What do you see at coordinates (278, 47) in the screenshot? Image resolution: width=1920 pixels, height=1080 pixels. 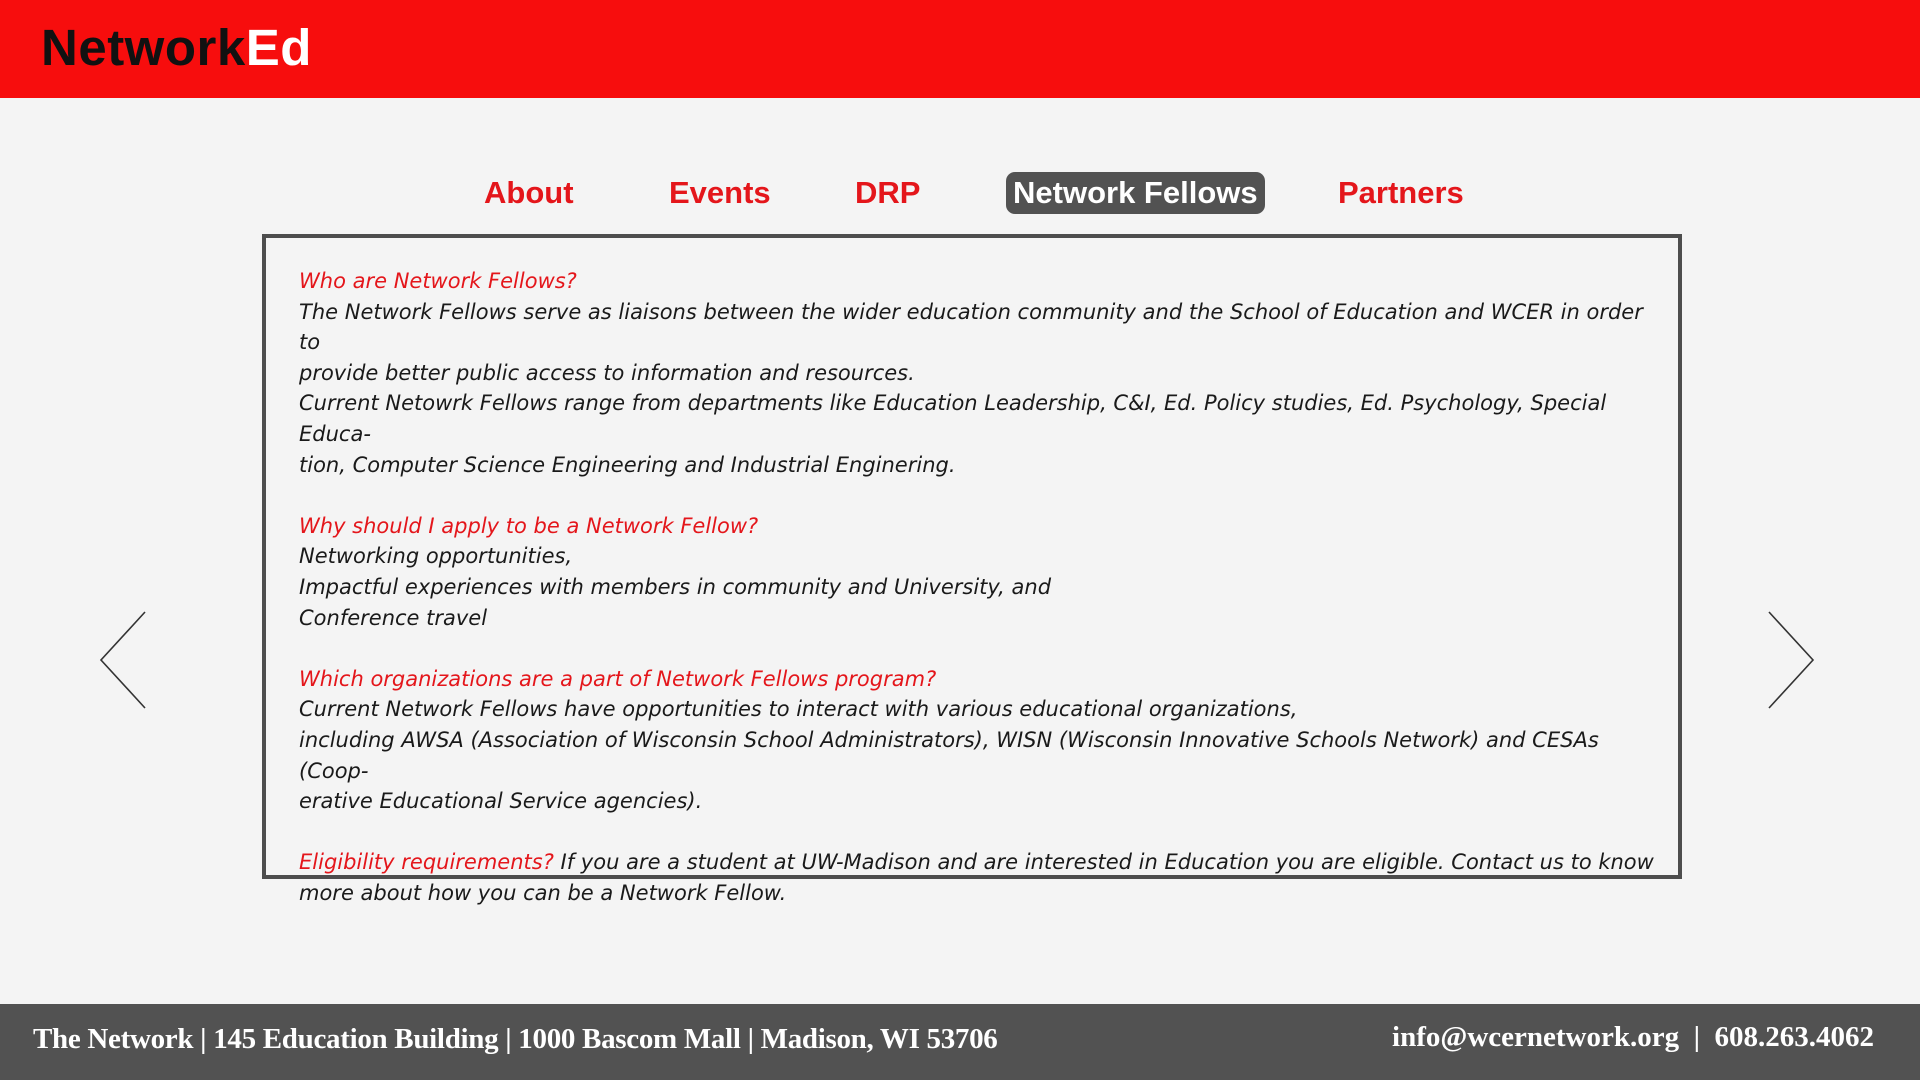 I see `logo-text-ed: Ed` at bounding box center [278, 47].